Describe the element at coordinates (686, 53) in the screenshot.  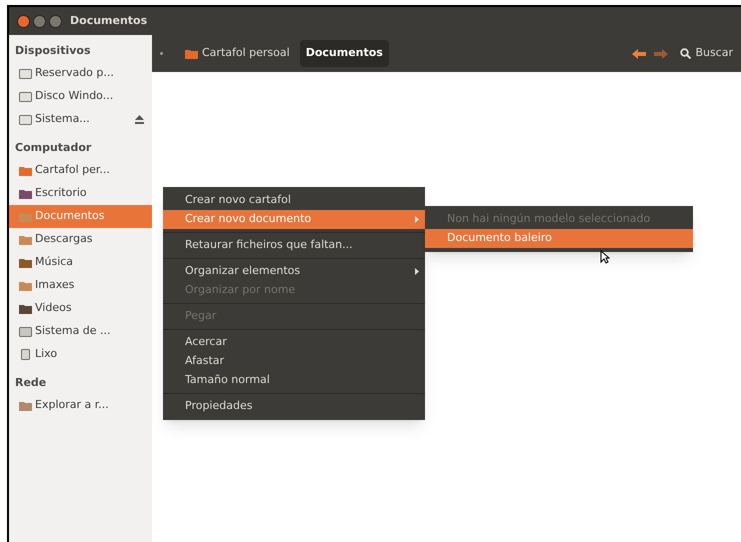
I see `search-icon` at that location.